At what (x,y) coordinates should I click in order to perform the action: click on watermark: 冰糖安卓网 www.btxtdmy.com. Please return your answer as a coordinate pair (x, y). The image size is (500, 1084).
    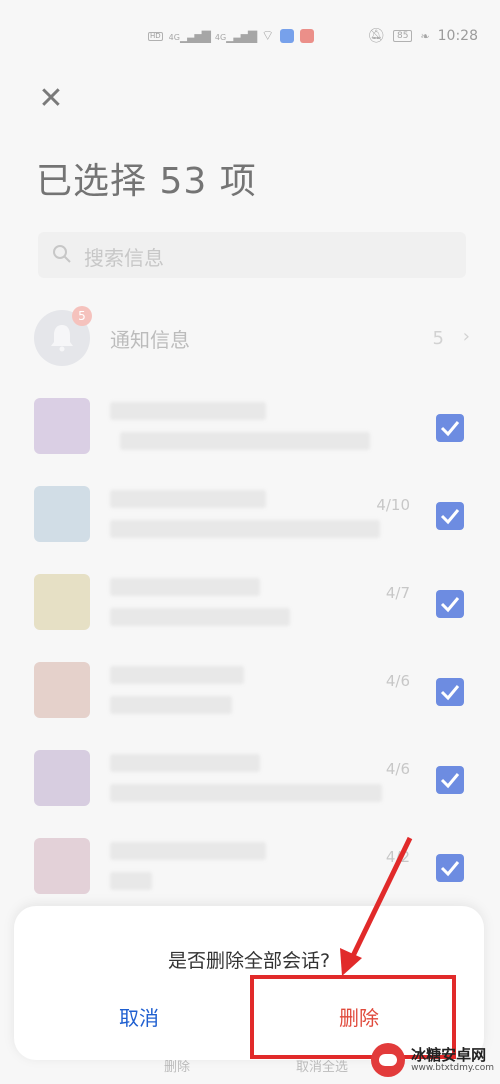
    Looking at the image, I should click on (432, 1060).